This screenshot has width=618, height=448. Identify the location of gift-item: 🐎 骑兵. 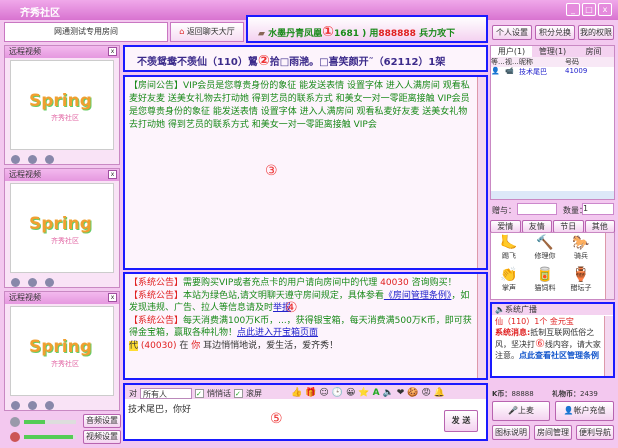
(581, 251).